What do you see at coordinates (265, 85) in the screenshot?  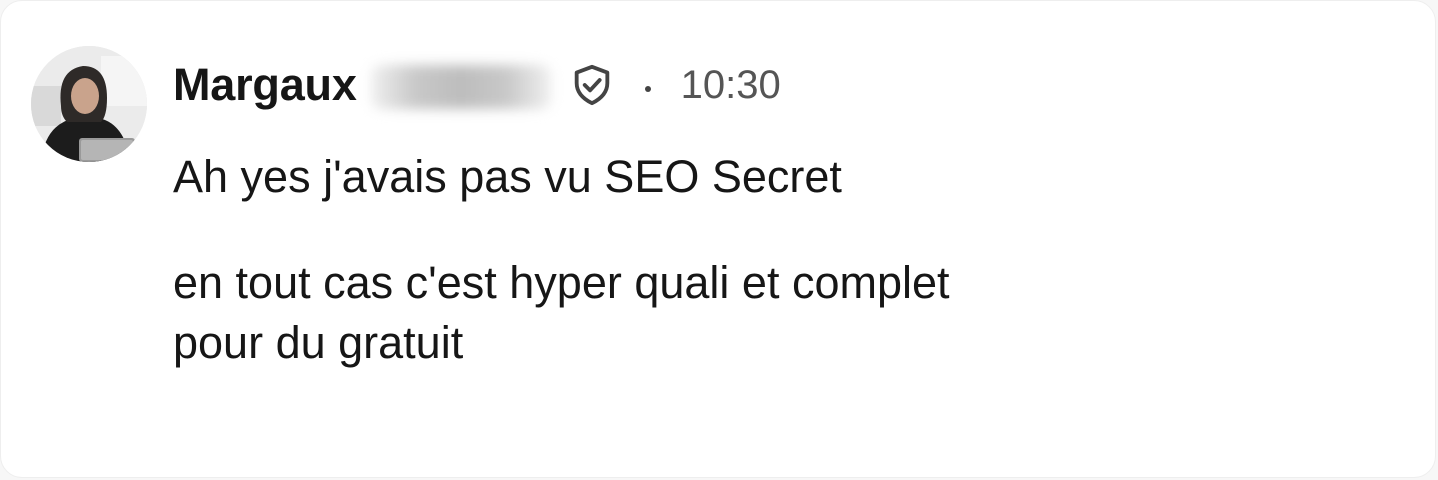 I see `author-name: Margaux` at bounding box center [265, 85].